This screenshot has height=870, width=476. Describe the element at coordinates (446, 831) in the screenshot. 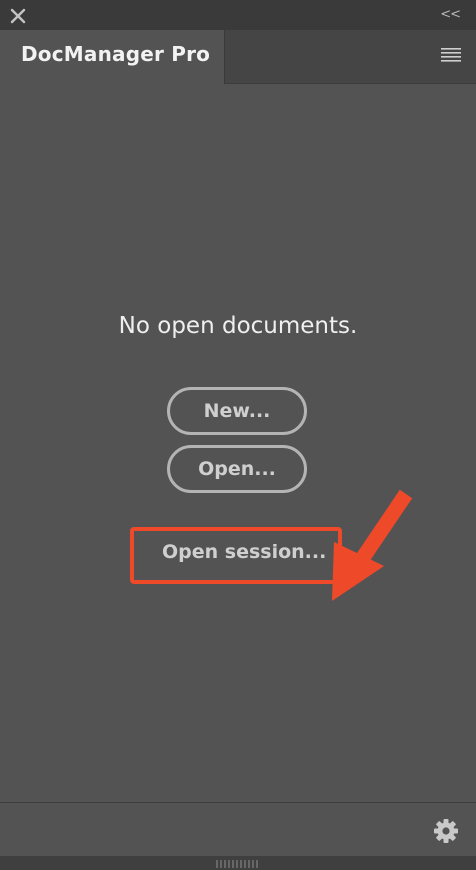

I see `gear-icon` at that location.